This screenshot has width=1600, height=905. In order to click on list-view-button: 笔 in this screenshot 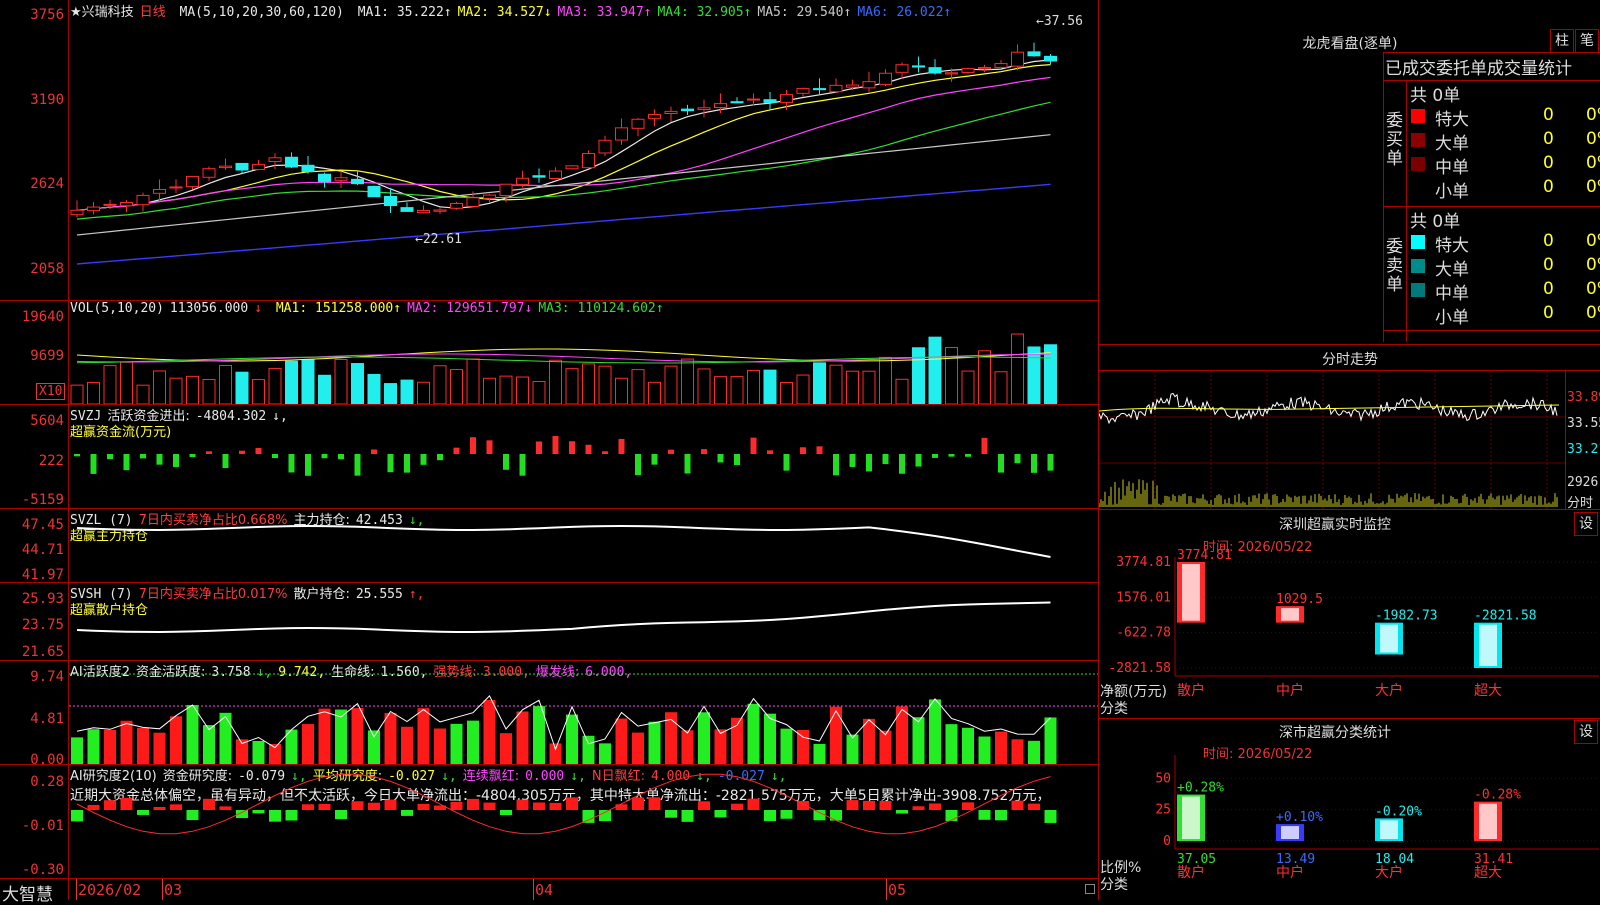, I will do `click(1587, 41)`.